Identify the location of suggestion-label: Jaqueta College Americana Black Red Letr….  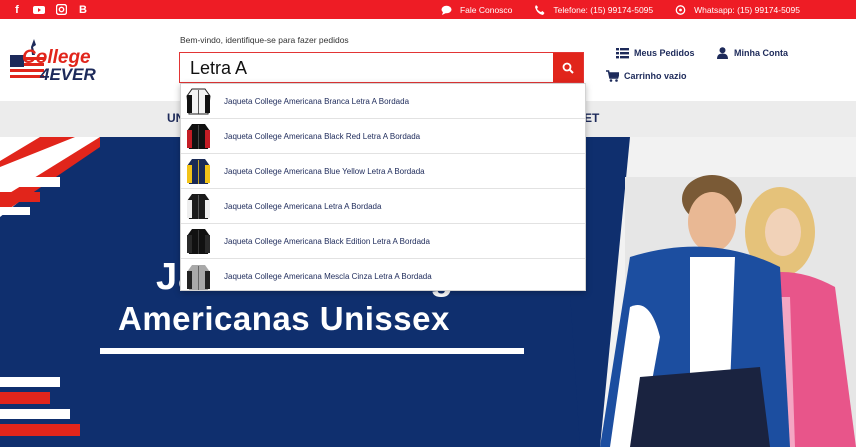
(322, 136).